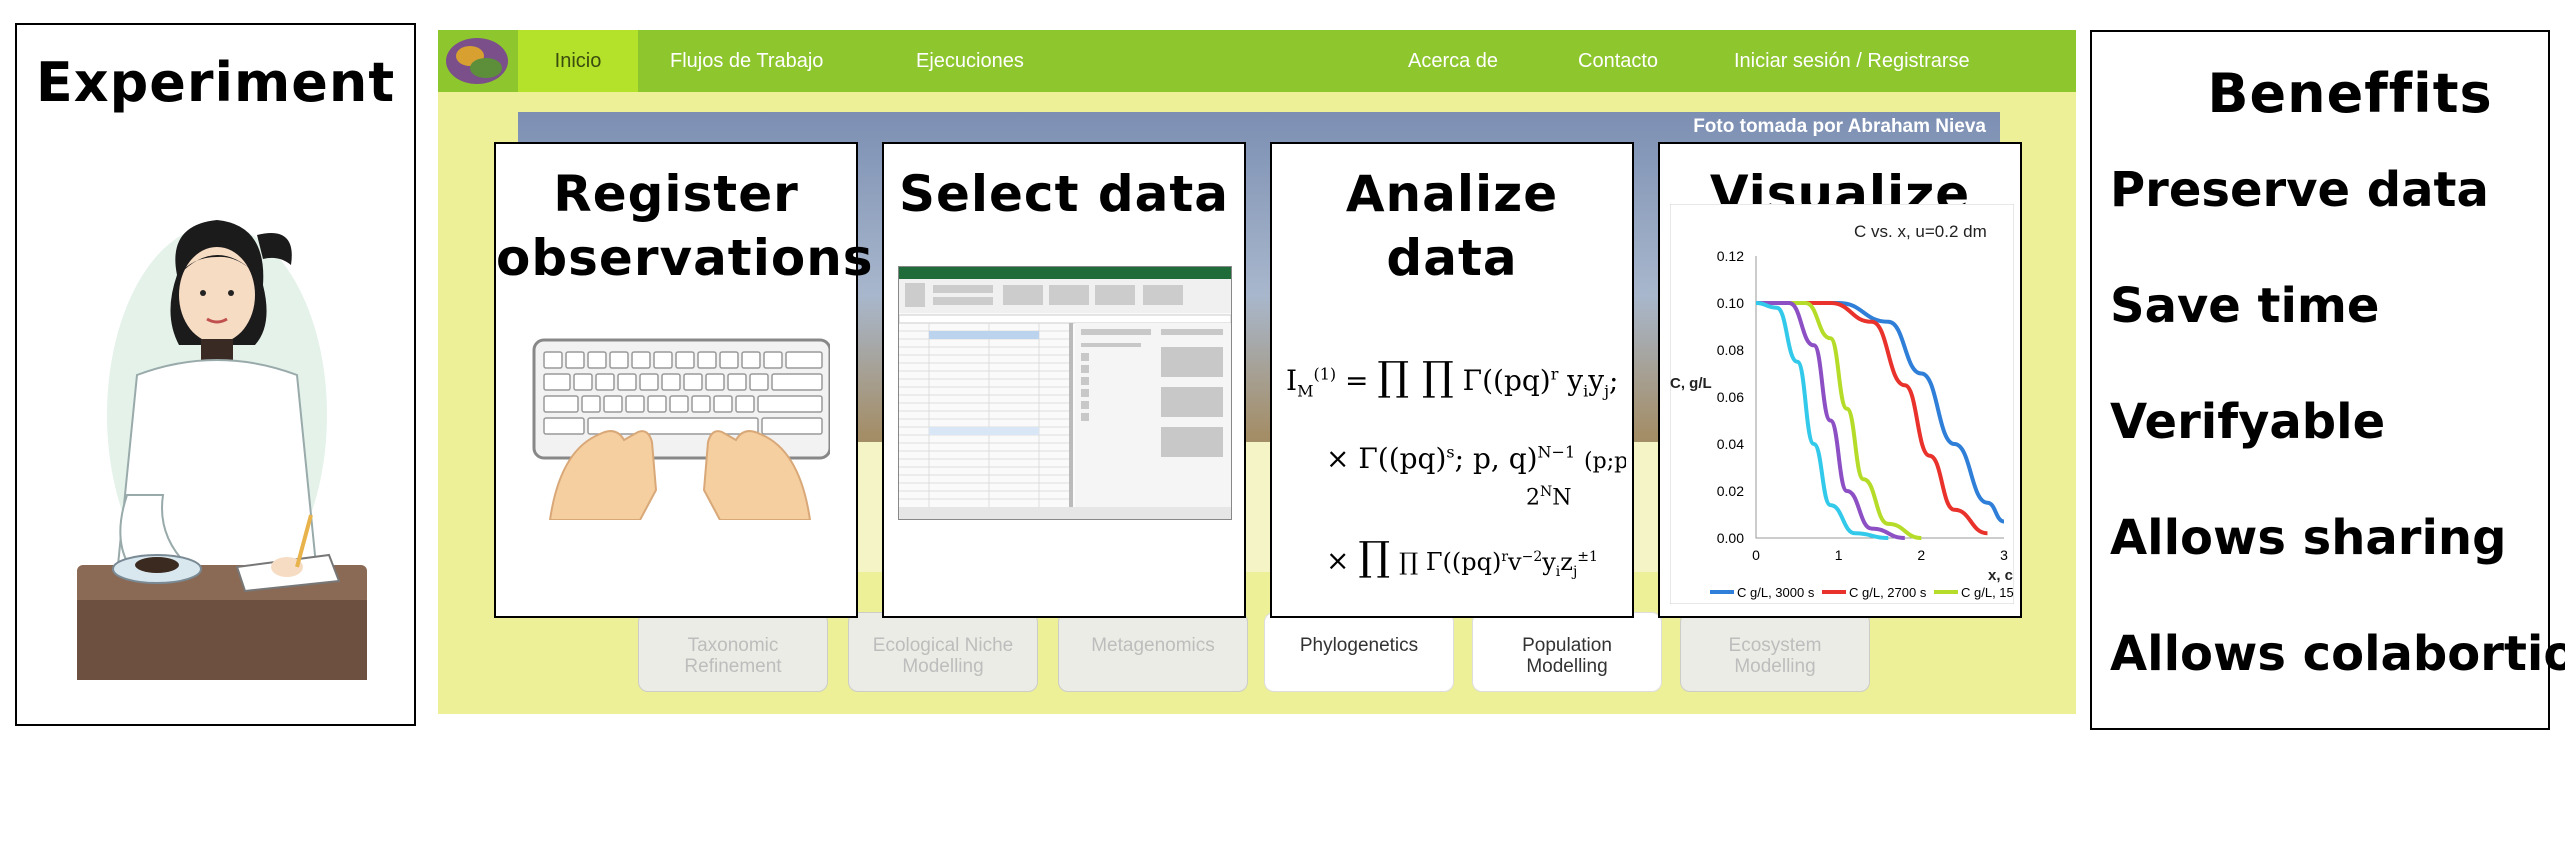 The image size is (2565, 860). I want to click on nav-runs: Ejecuciones, so click(970, 61).